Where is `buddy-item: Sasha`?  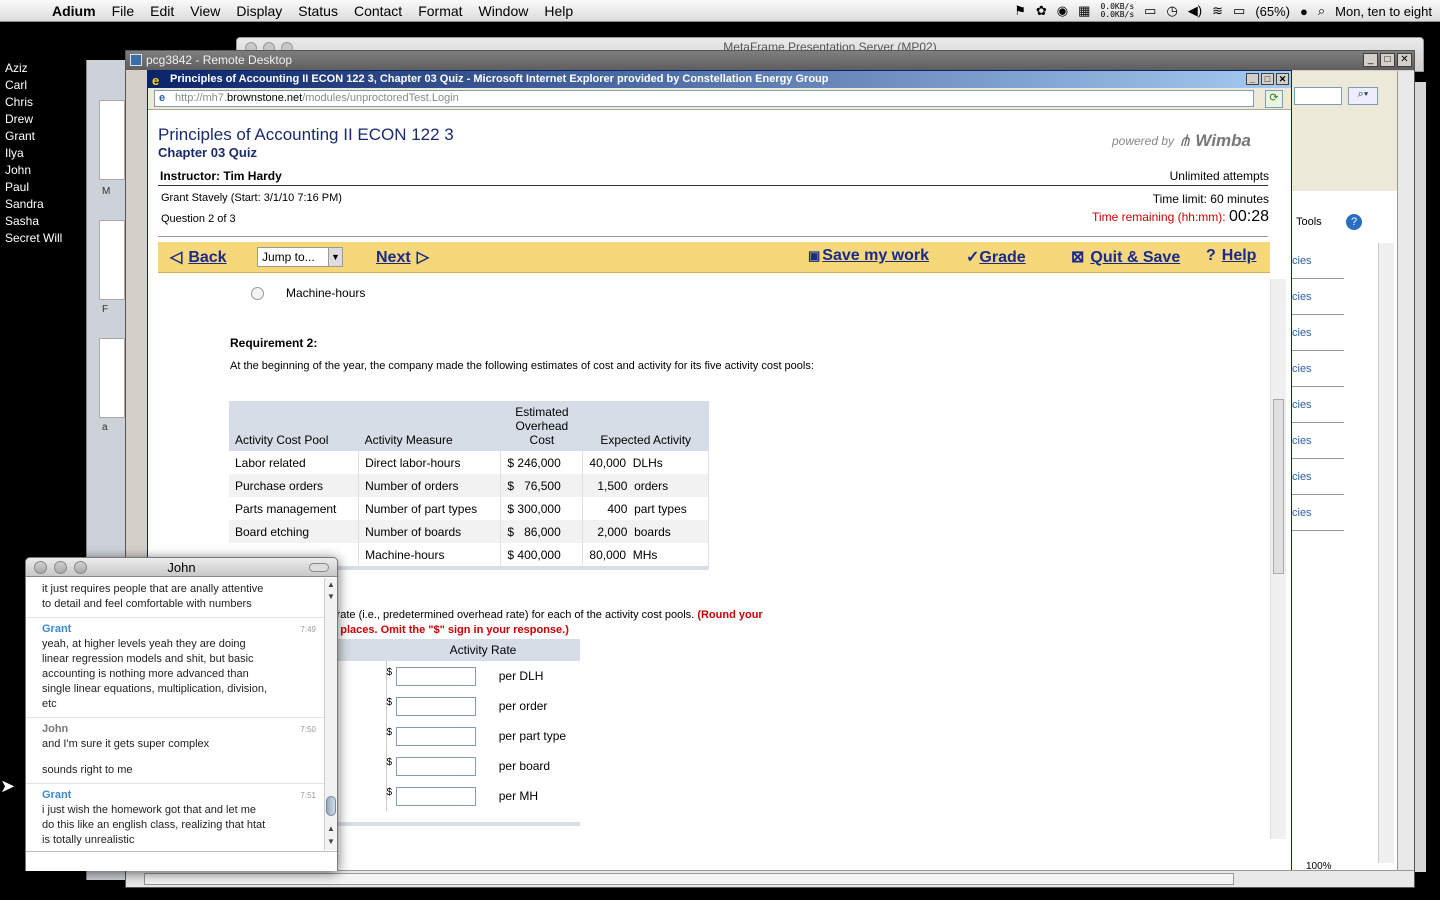
buddy-item: Sasha is located at coordinates (45, 221).